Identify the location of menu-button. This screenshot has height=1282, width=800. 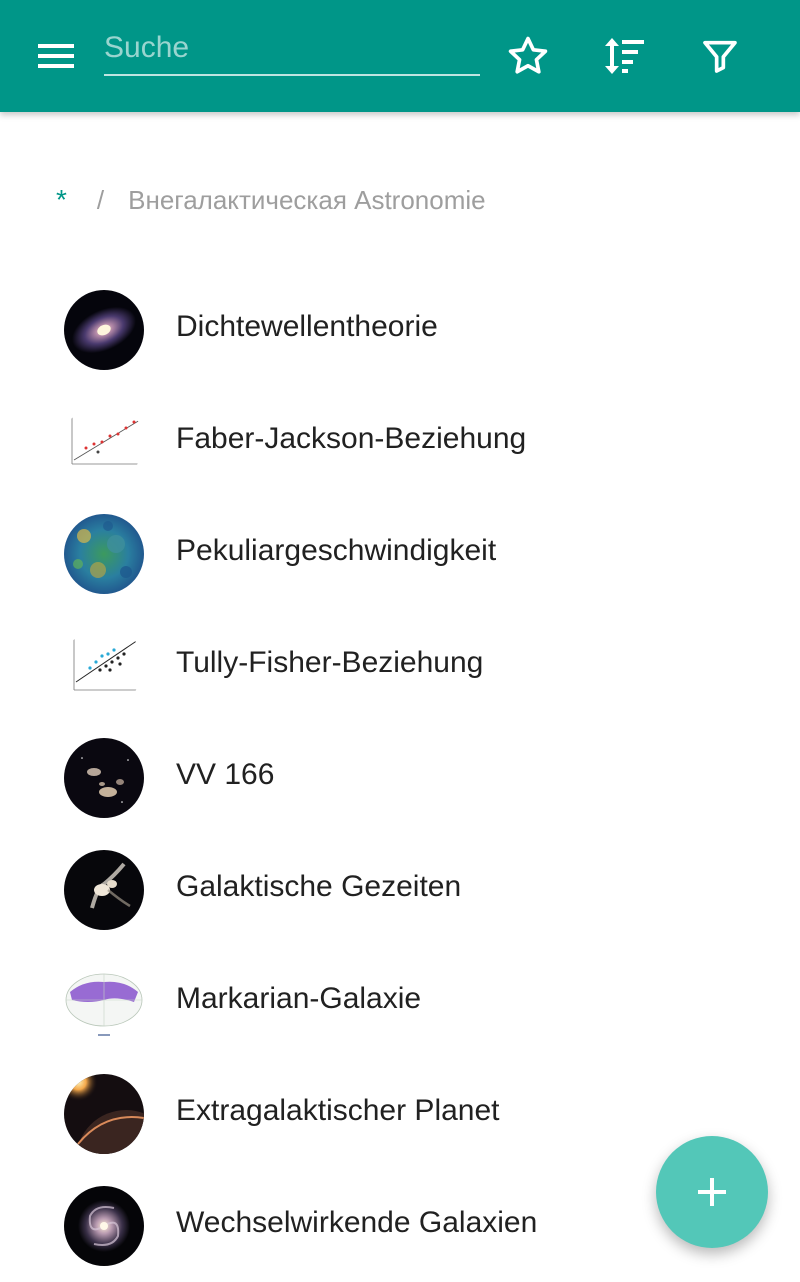
(56, 56).